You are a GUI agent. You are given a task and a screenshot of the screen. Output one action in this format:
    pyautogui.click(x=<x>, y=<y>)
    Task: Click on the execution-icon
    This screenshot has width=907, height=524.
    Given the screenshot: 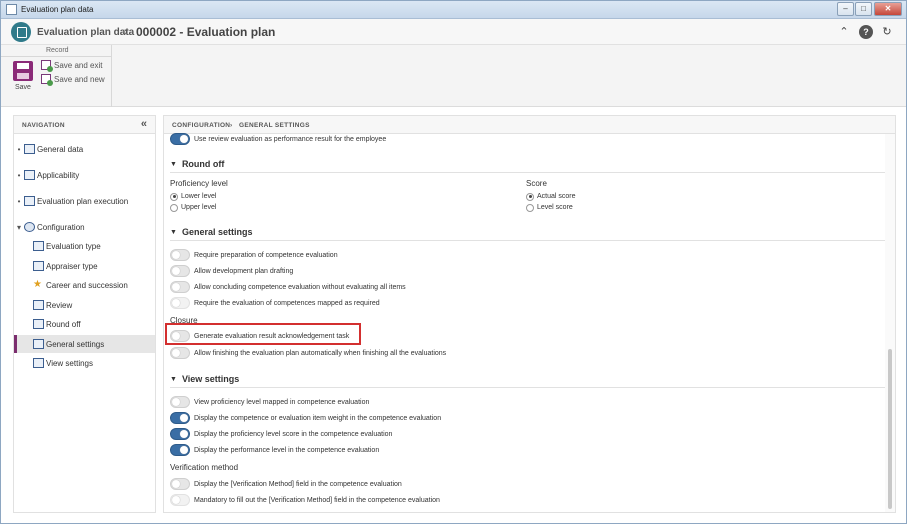 What is the action you would take?
    pyautogui.click(x=29, y=201)
    